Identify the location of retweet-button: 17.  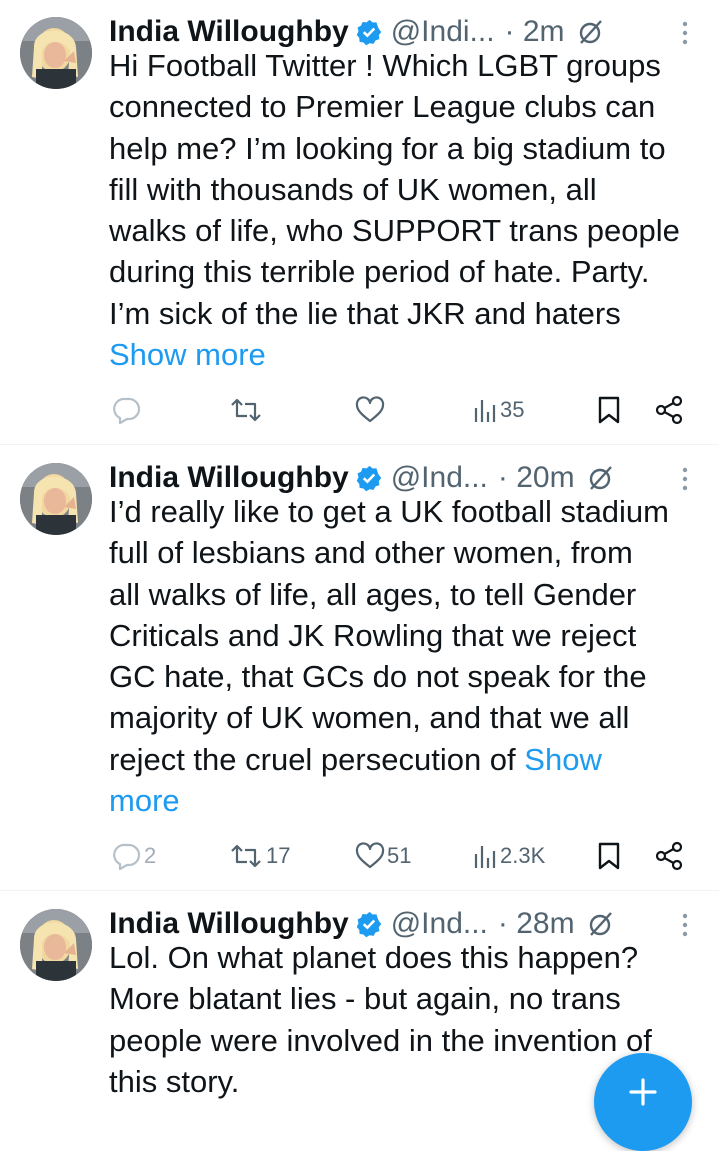
(259, 856).